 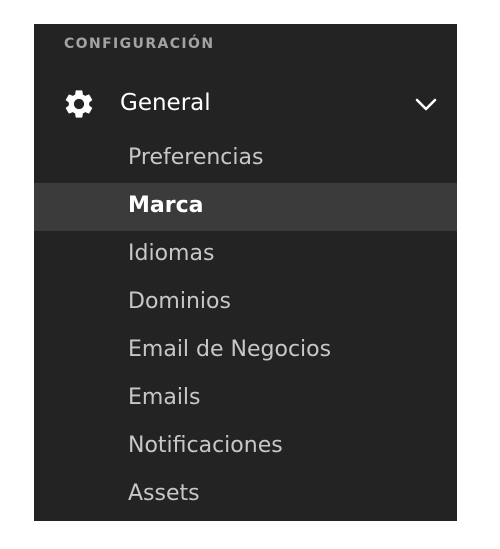 I want to click on sidebar-item-label: Preferencias, so click(x=196, y=157).